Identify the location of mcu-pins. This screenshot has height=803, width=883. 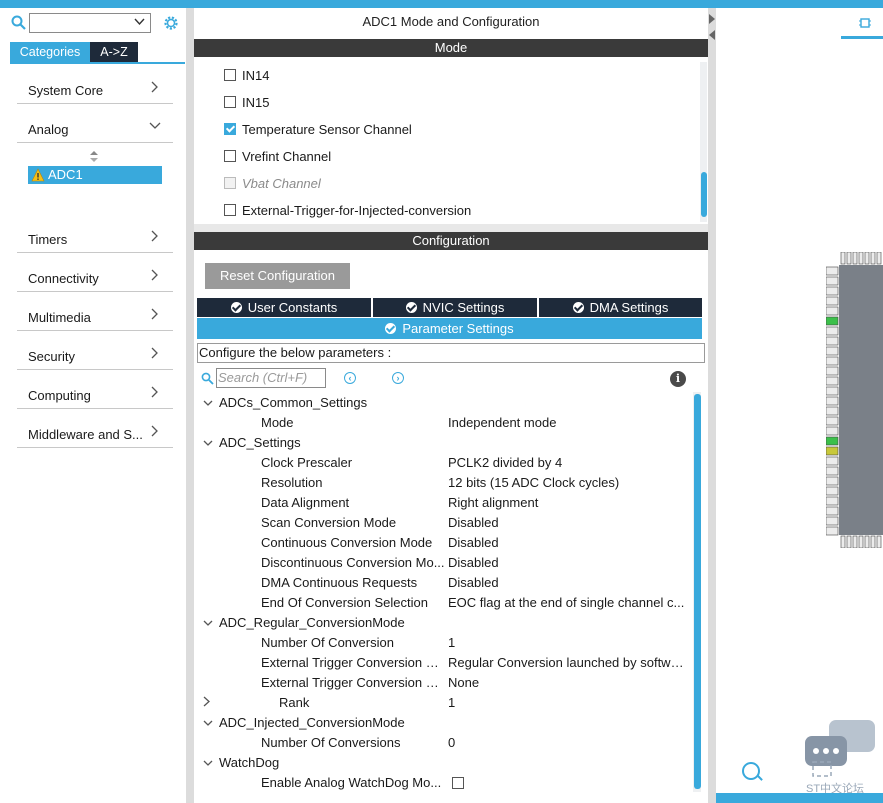
(854, 400).